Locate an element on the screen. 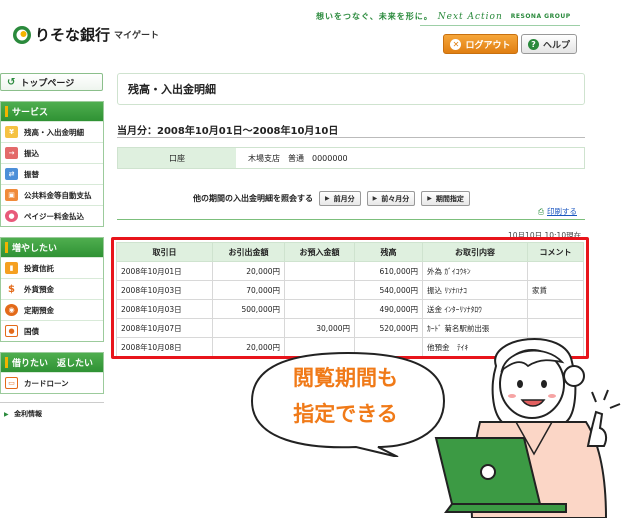 This screenshot has width=624, height=518. resona-logo-icon is located at coordinates (22, 35).